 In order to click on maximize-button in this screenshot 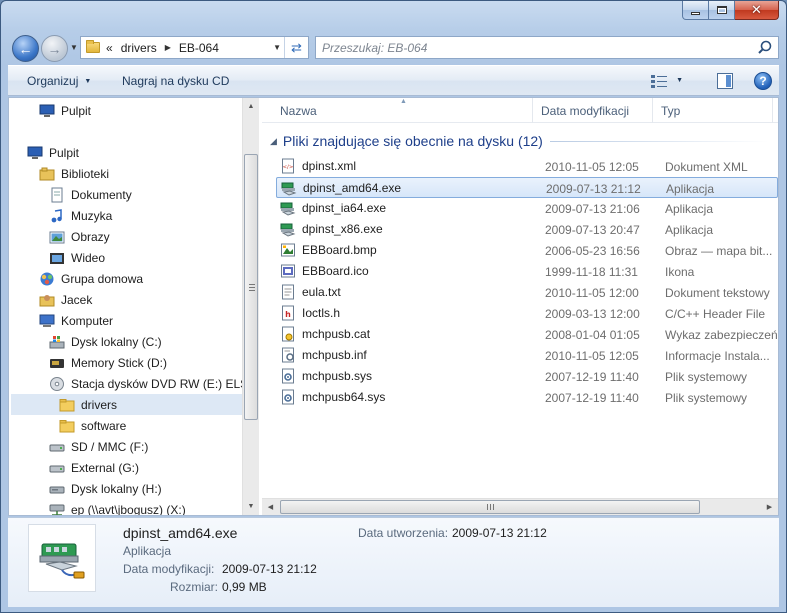, I will do `click(722, 10)`.